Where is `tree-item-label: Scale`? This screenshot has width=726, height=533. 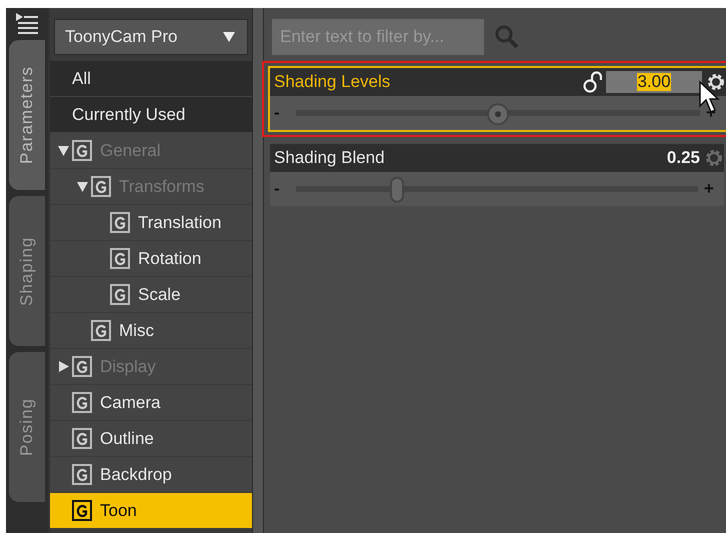 tree-item-label: Scale is located at coordinates (159, 295).